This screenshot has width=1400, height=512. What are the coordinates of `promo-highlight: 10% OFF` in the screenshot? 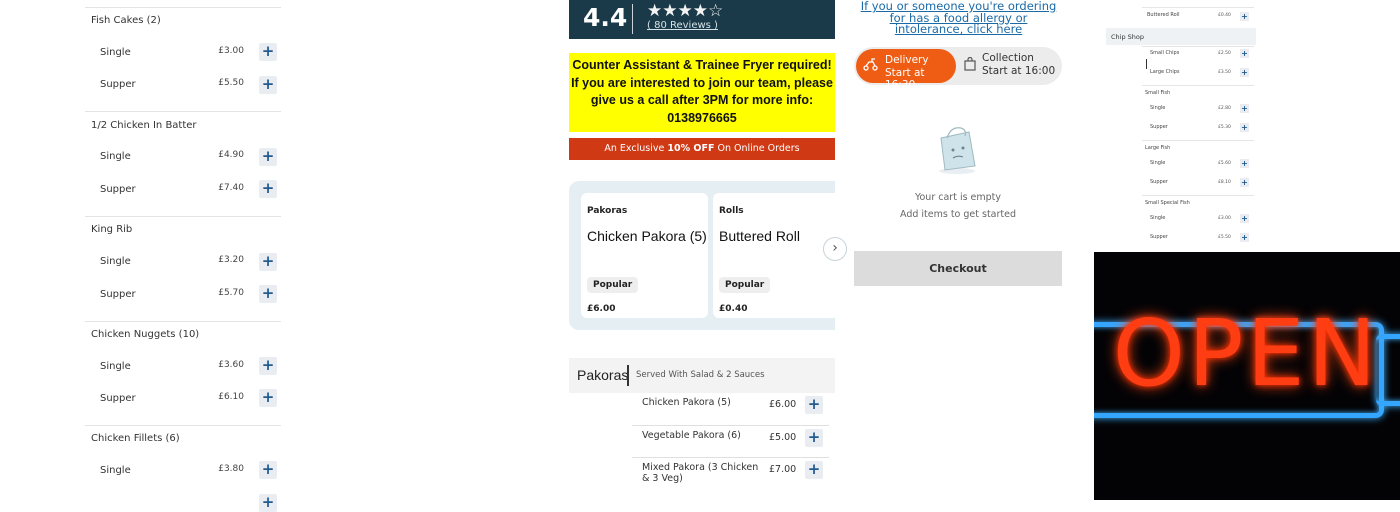 It's located at (691, 148).